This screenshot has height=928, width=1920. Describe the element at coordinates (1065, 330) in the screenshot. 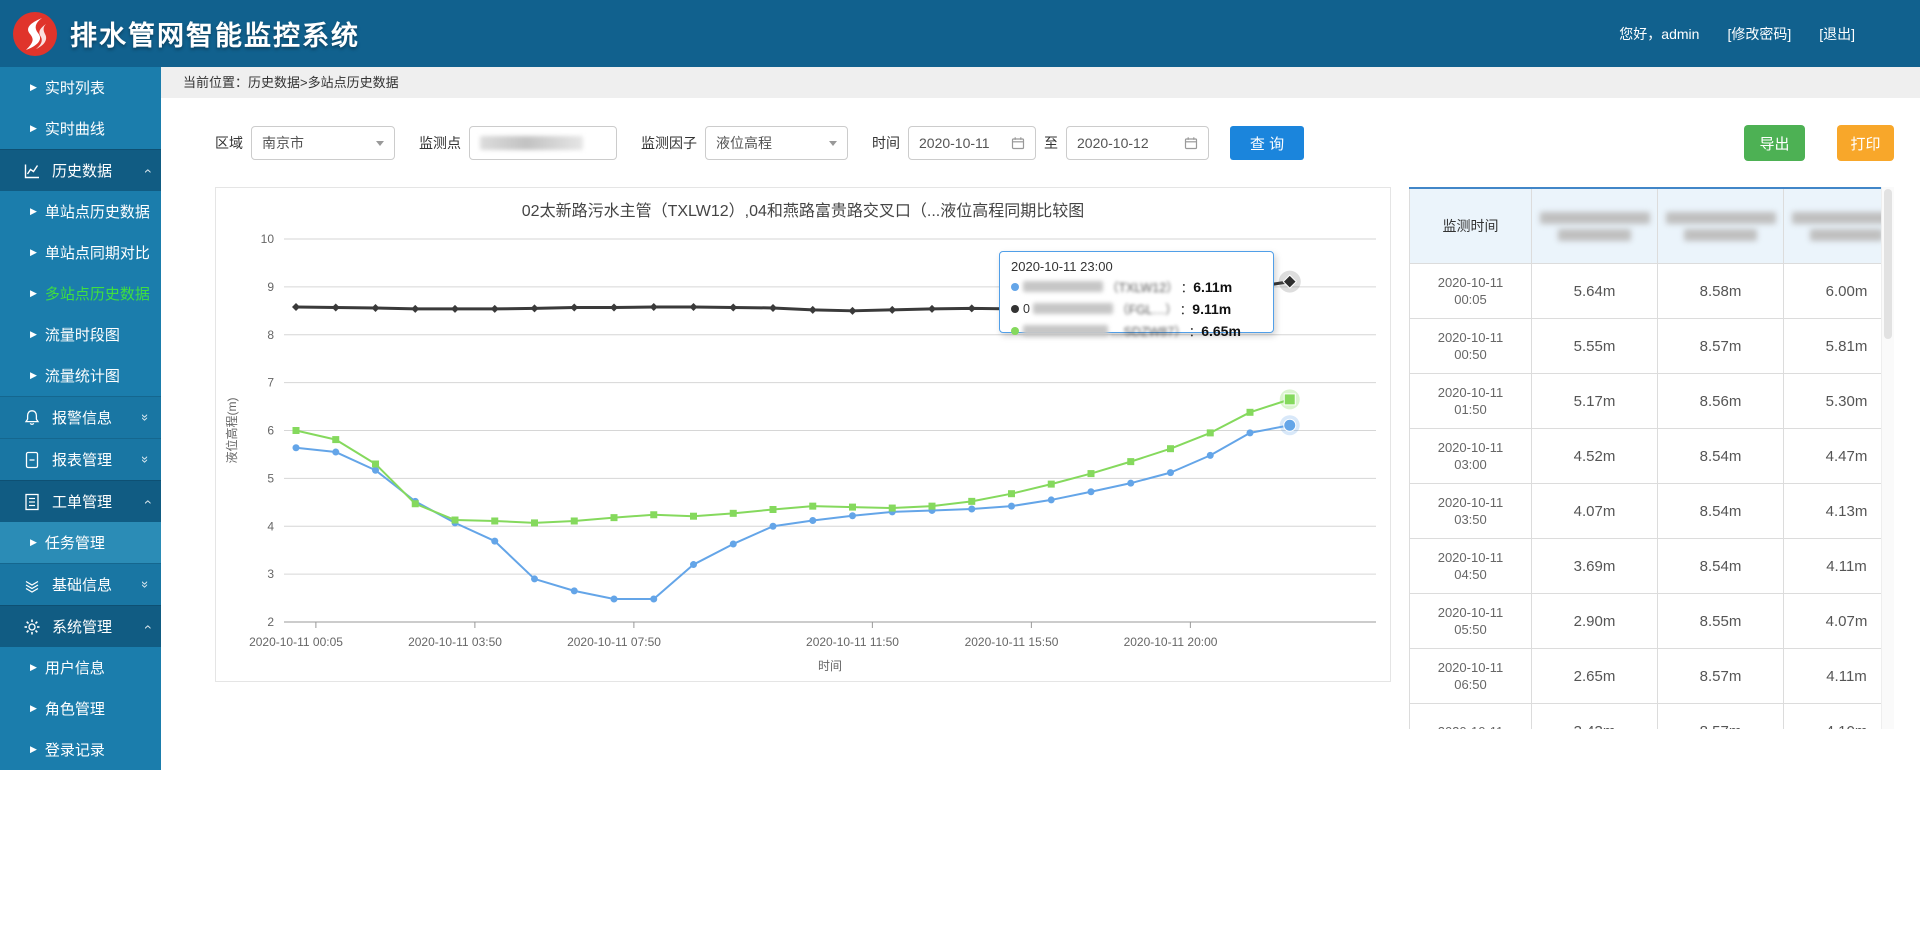

I see `redacted-series-name` at that location.